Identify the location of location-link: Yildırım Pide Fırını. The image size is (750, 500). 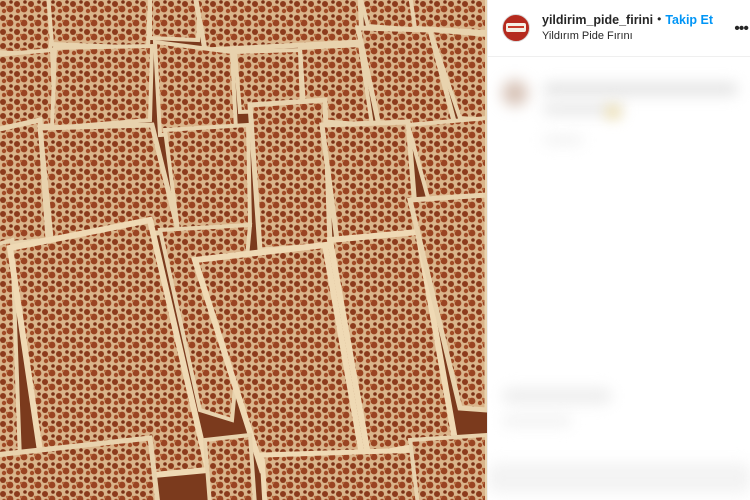
(627, 36).